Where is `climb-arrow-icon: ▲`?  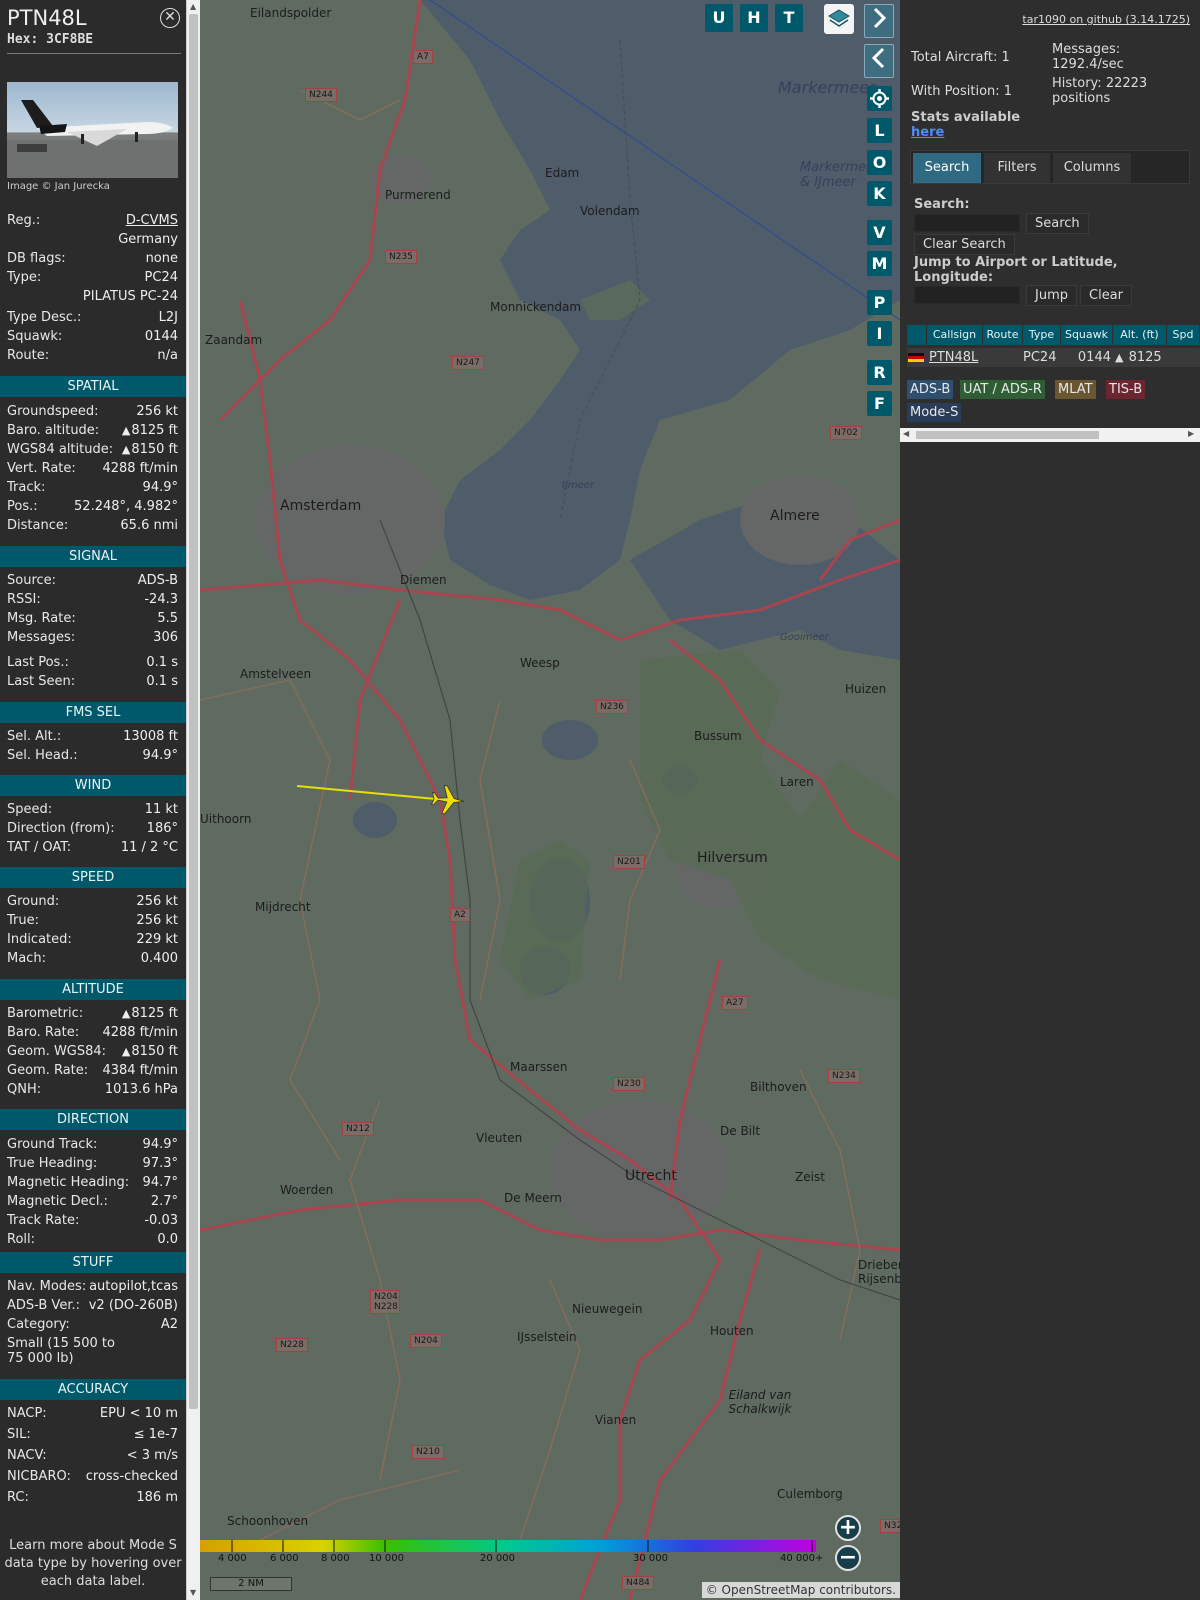
climb-arrow-icon: ▲ is located at coordinates (126, 449).